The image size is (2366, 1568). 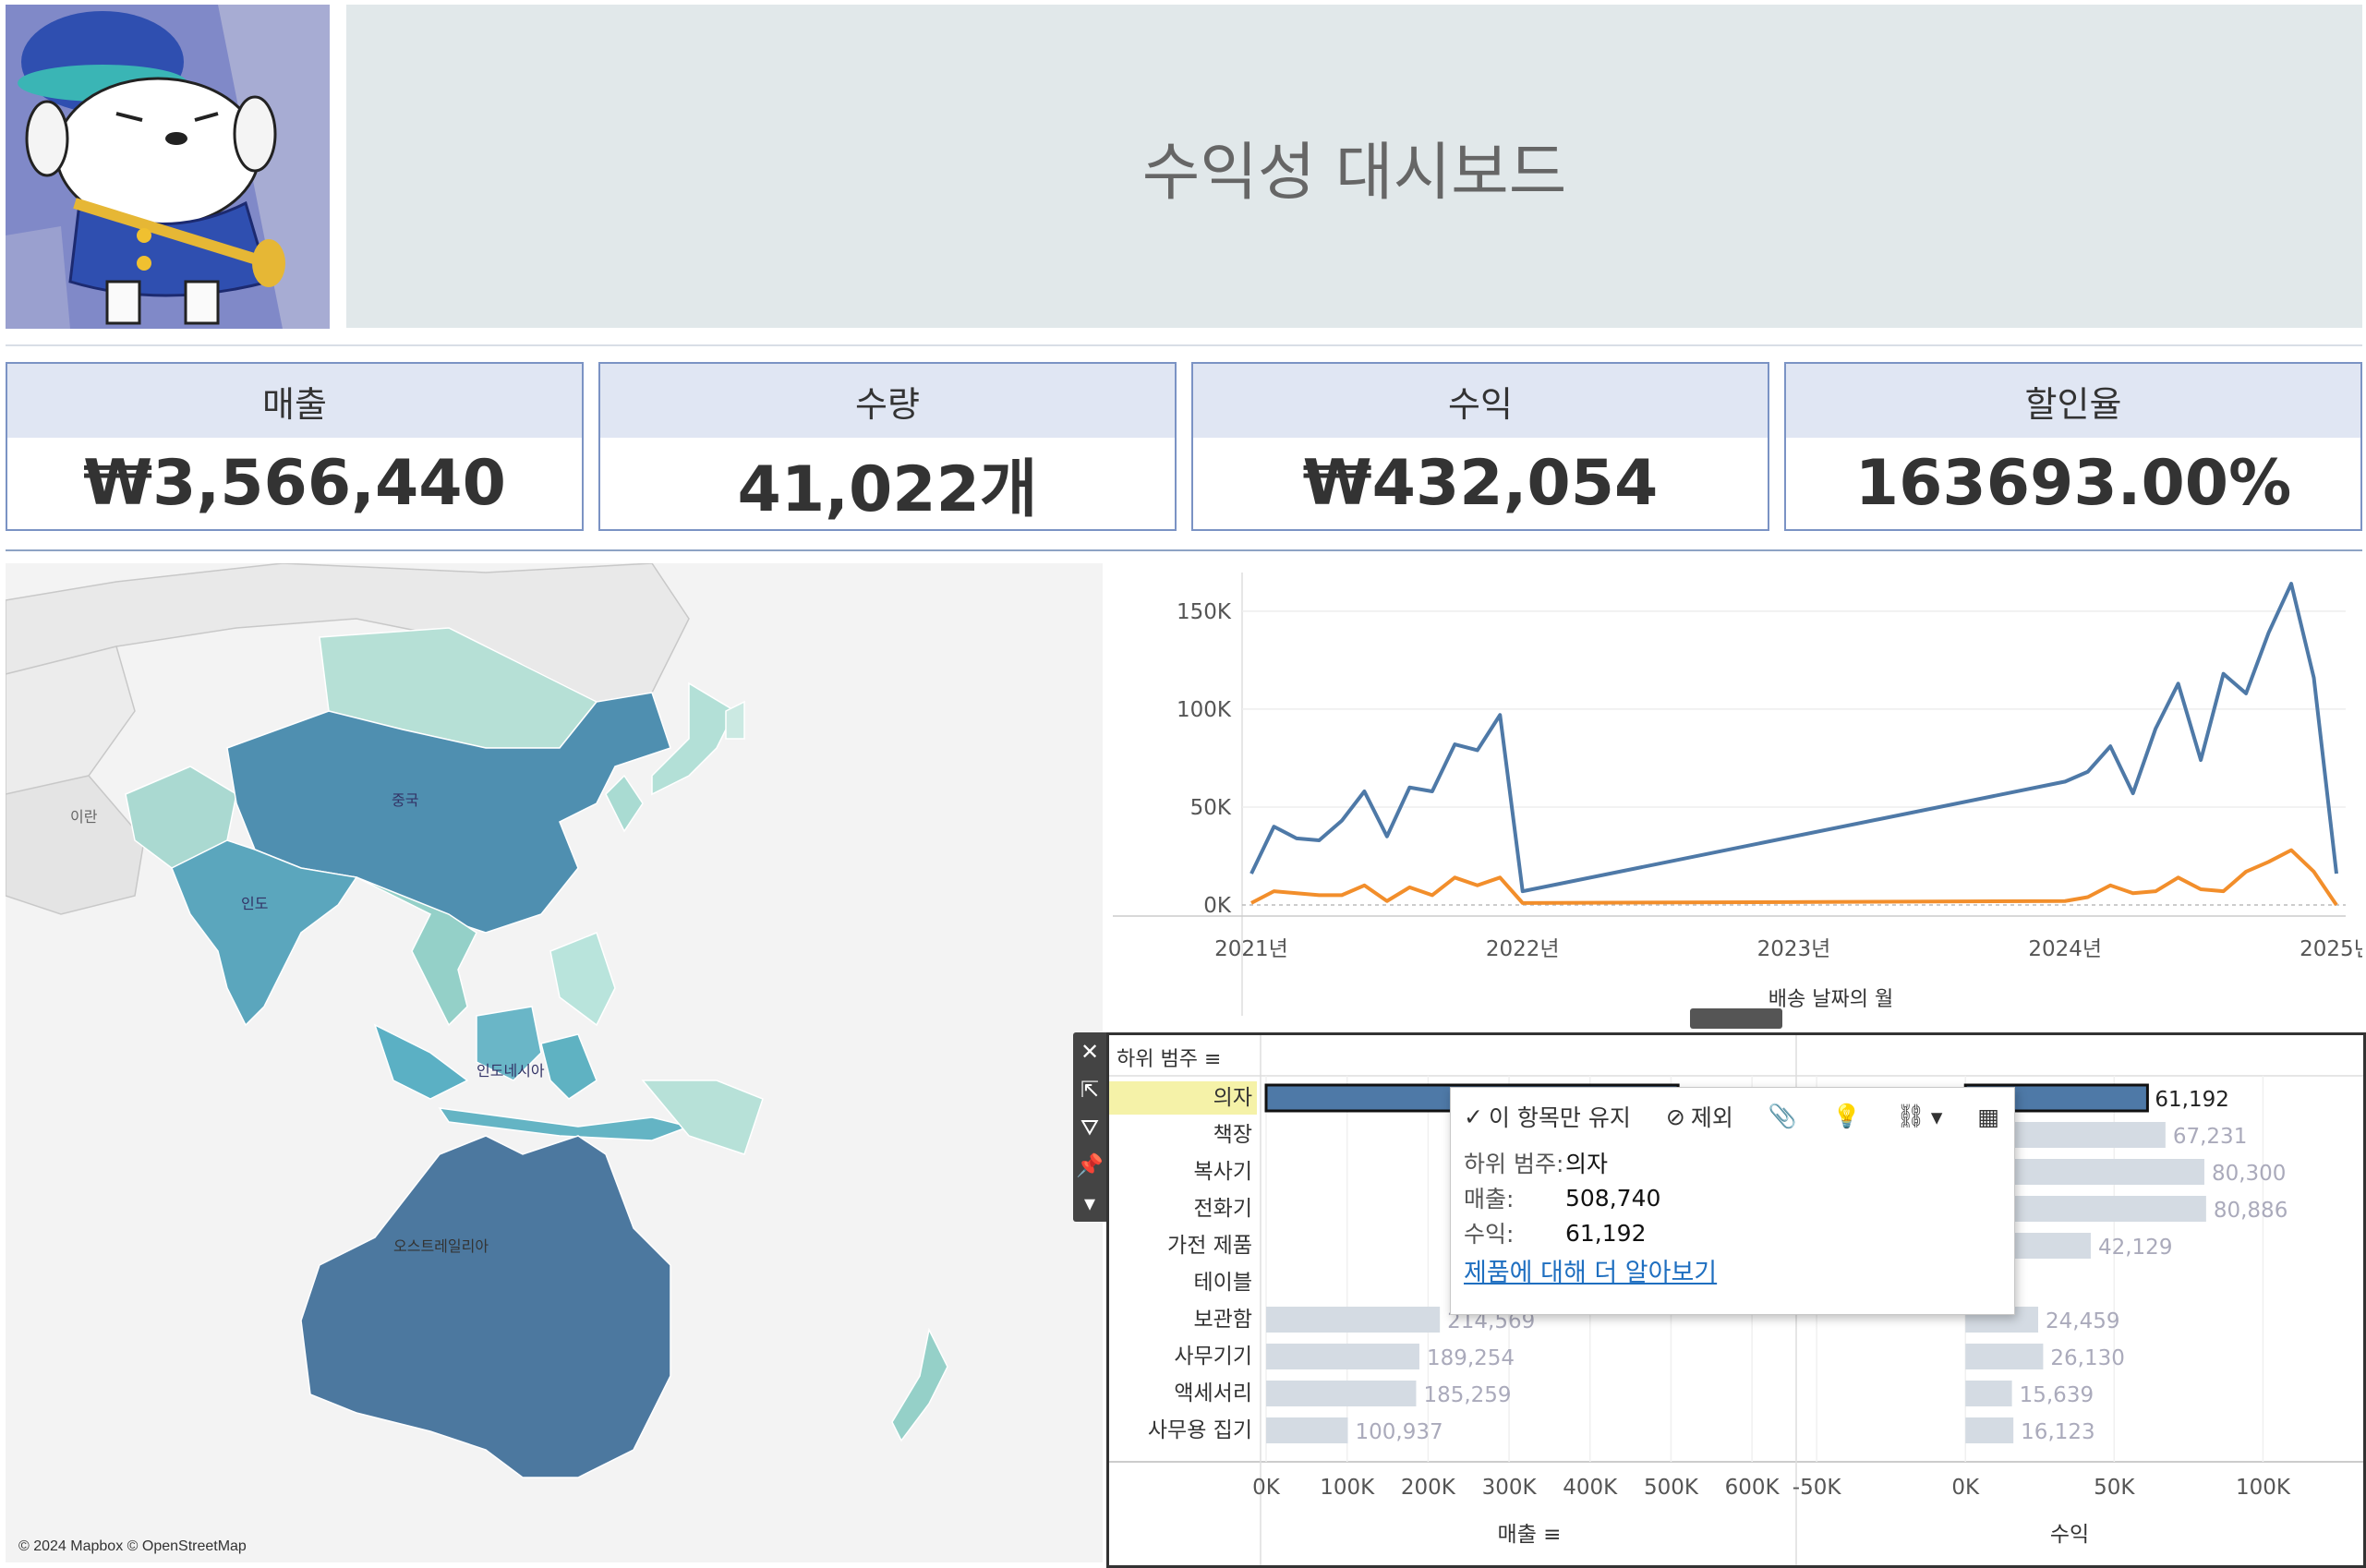 I want to click on kpi-discount-card: 할인율 163693.00%, so click(x=2073, y=447).